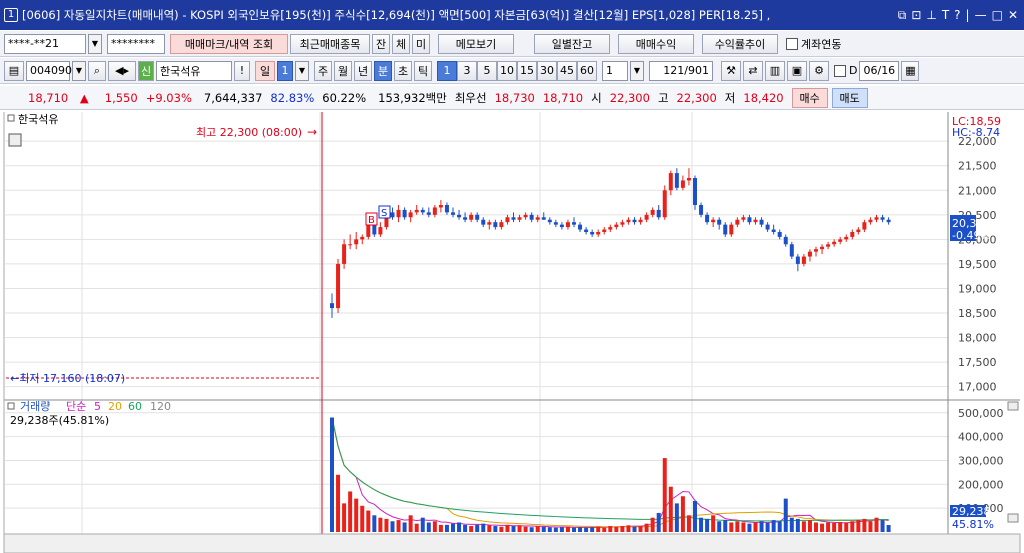 The width and height of the screenshot is (1024, 553). I want to click on interval-30-button: 30, so click(547, 70).